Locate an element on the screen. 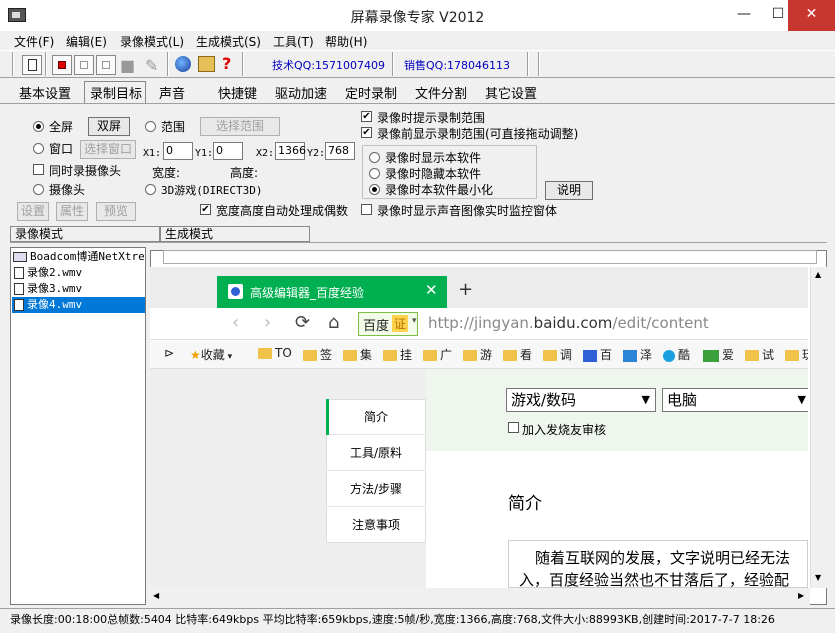 The image size is (835, 633). bookmark-item: 签 is located at coordinates (317, 354).